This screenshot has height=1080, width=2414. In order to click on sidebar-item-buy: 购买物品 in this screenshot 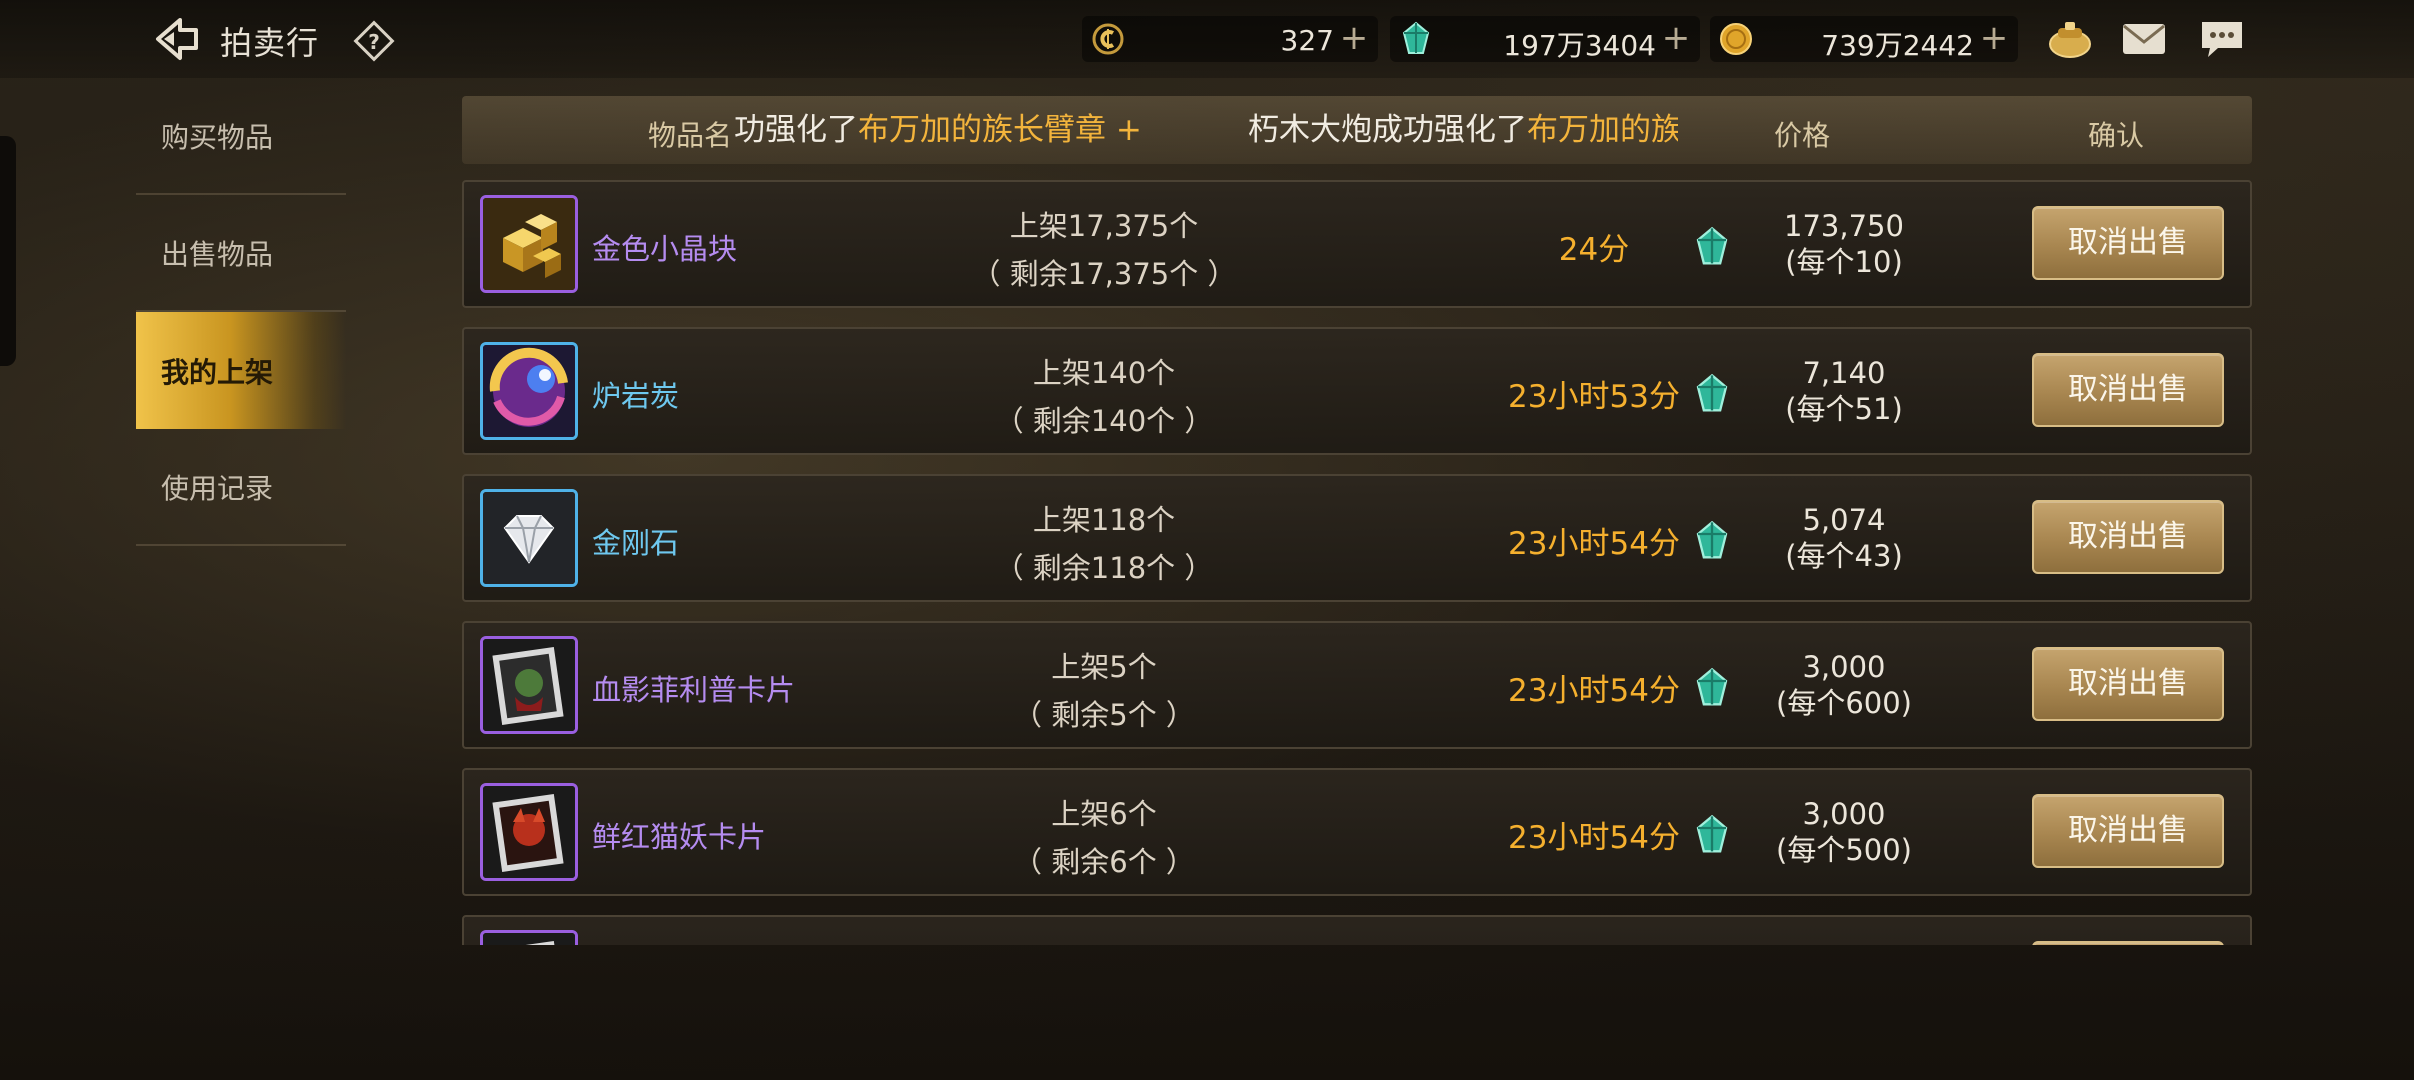, I will do `click(241, 136)`.